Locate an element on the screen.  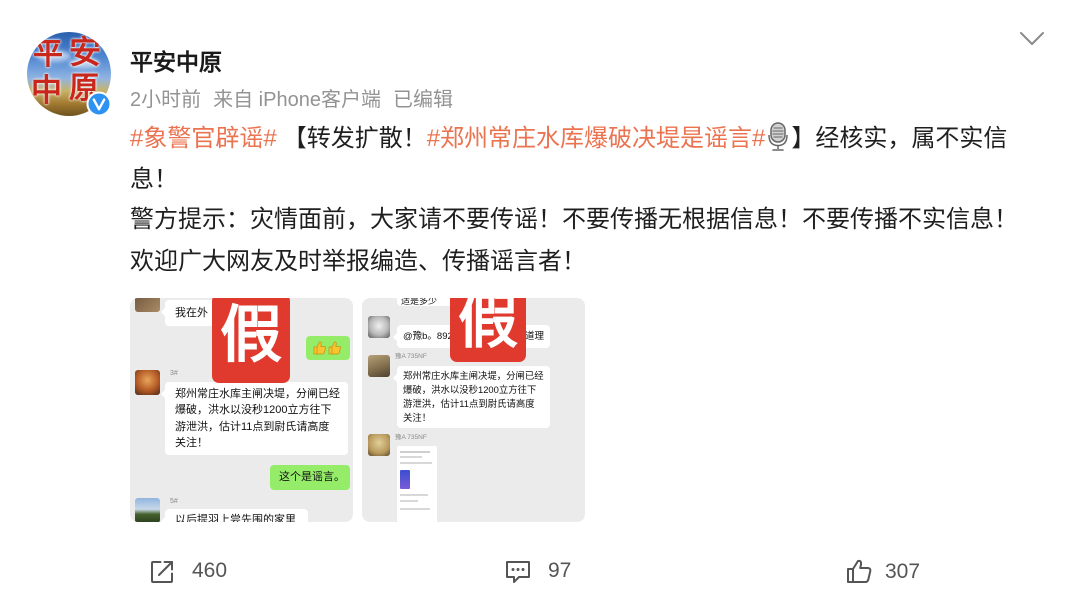
topic-link: #象警官辟谣# is located at coordinates (203, 138).